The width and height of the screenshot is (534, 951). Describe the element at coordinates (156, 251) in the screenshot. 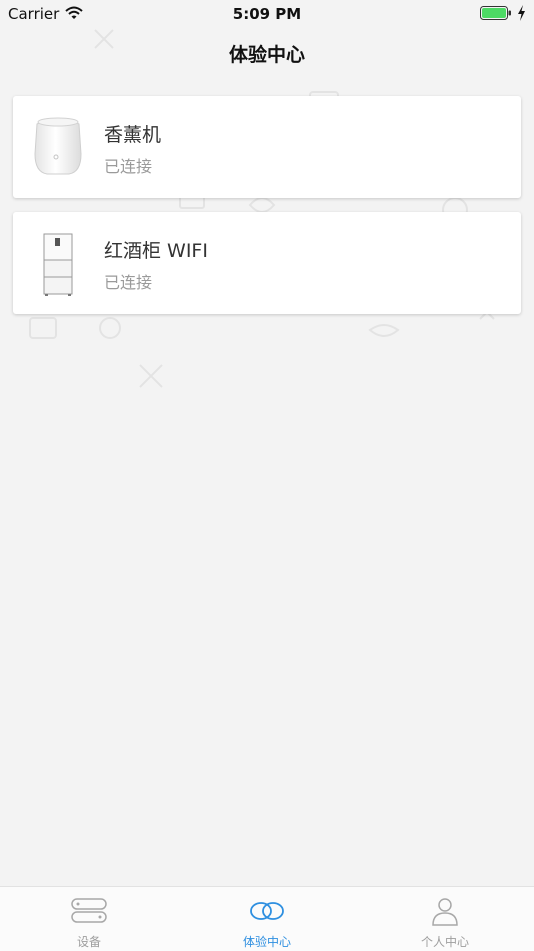

I see `device-name: 红酒柜 WIFI` at that location.